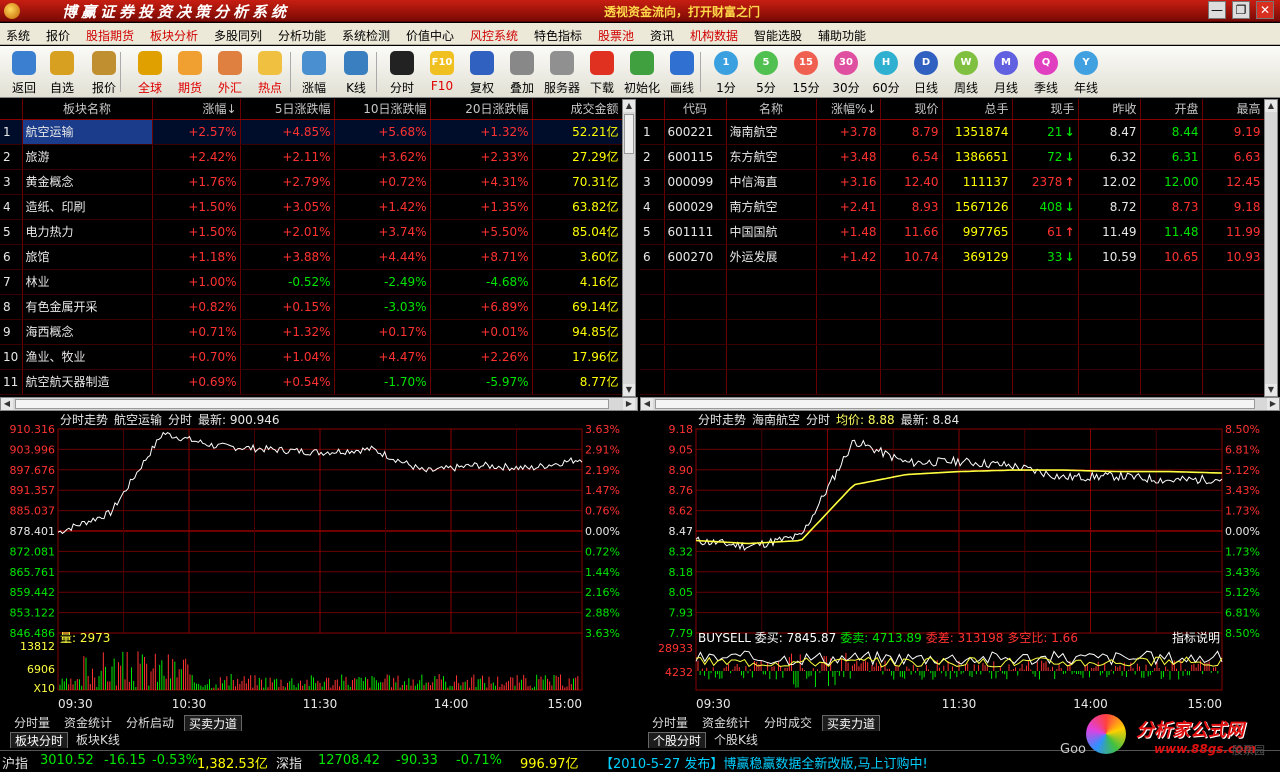 Image resolution: width=1280 pixels, height=772 pixels. What do you see at coordinates (616, 35) in the screenshot?
I see `menu-item-10: 股票池` at bounding box center [616, 35].